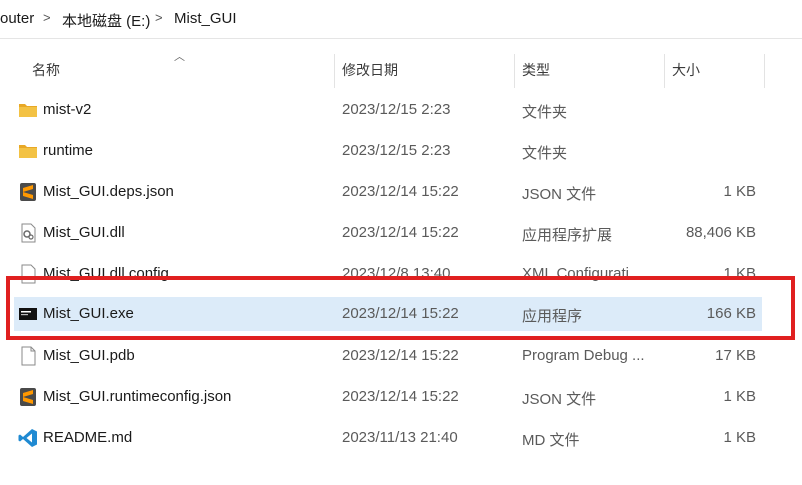 The image size is (802, 485). Describe the element at coordinates (28, 274) in the screenshot. I see `config-file-icon` at that location.